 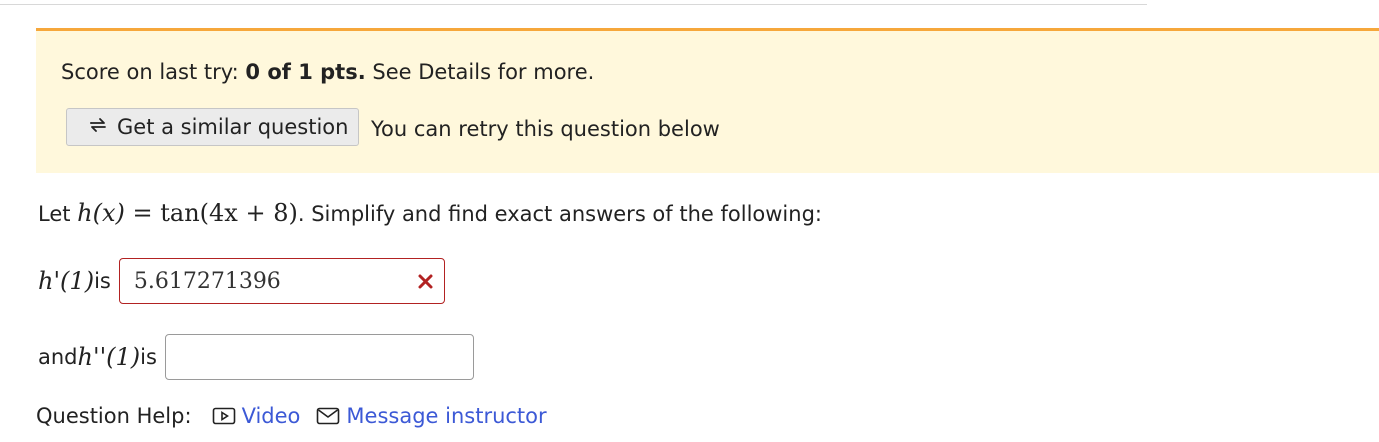 I want to click on part2-row: and h''(1) is, so click(x=256, y=357).